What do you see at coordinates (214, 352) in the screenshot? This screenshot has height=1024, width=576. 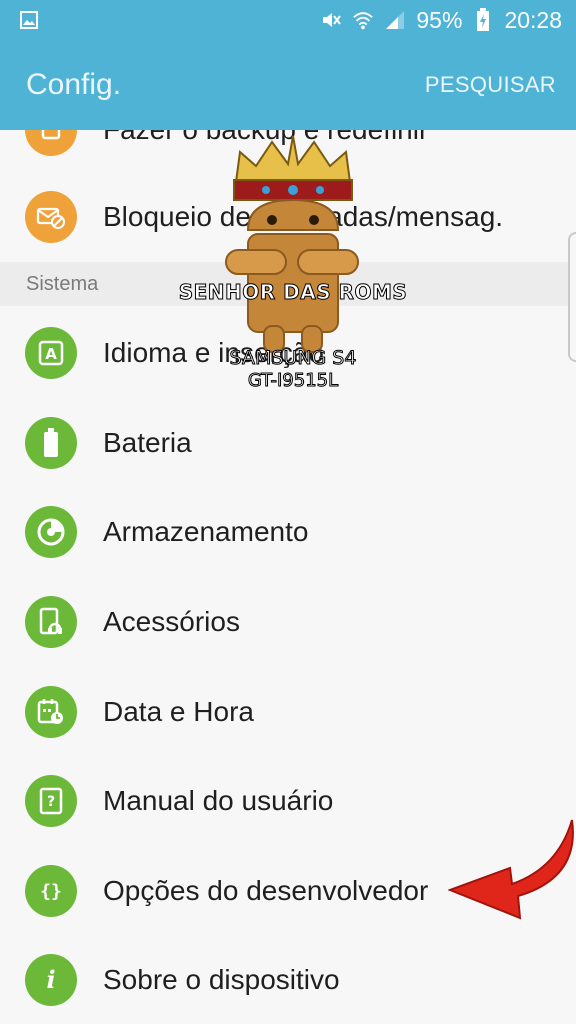 I see `list-item-label: Idioma e inserção` at bounding box center [214, 352].